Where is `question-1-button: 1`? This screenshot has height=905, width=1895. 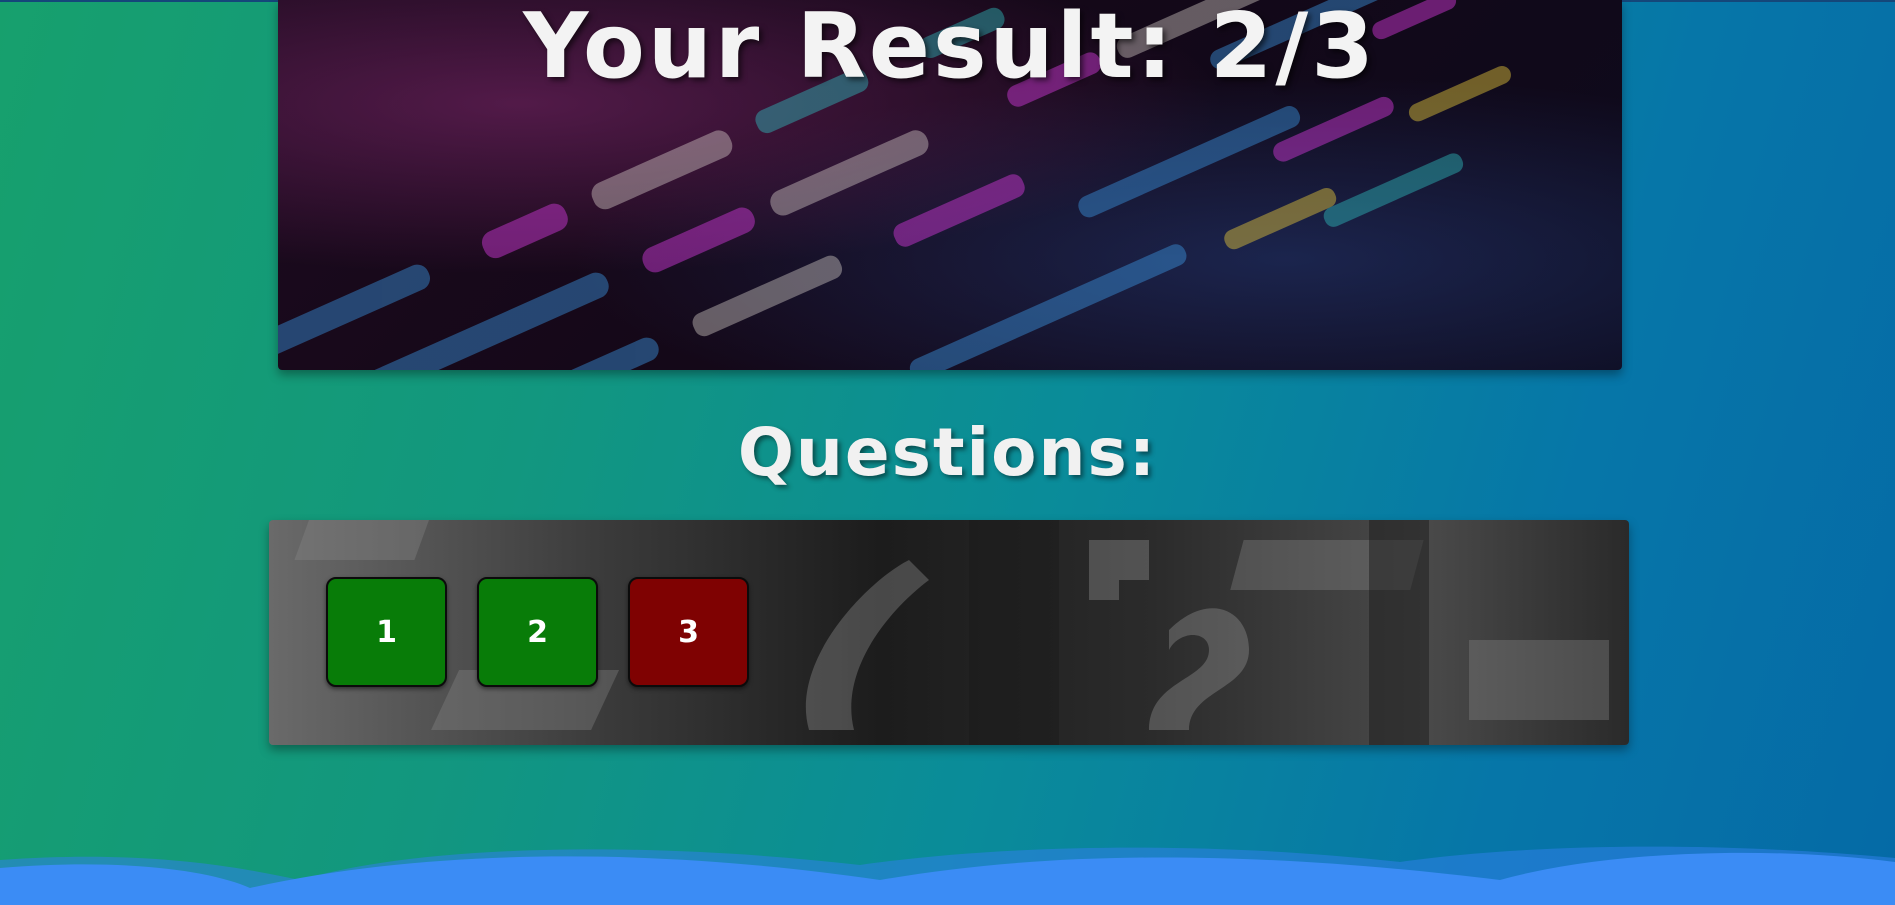 question-1-button: 1 is located at coordinates (386, 632).